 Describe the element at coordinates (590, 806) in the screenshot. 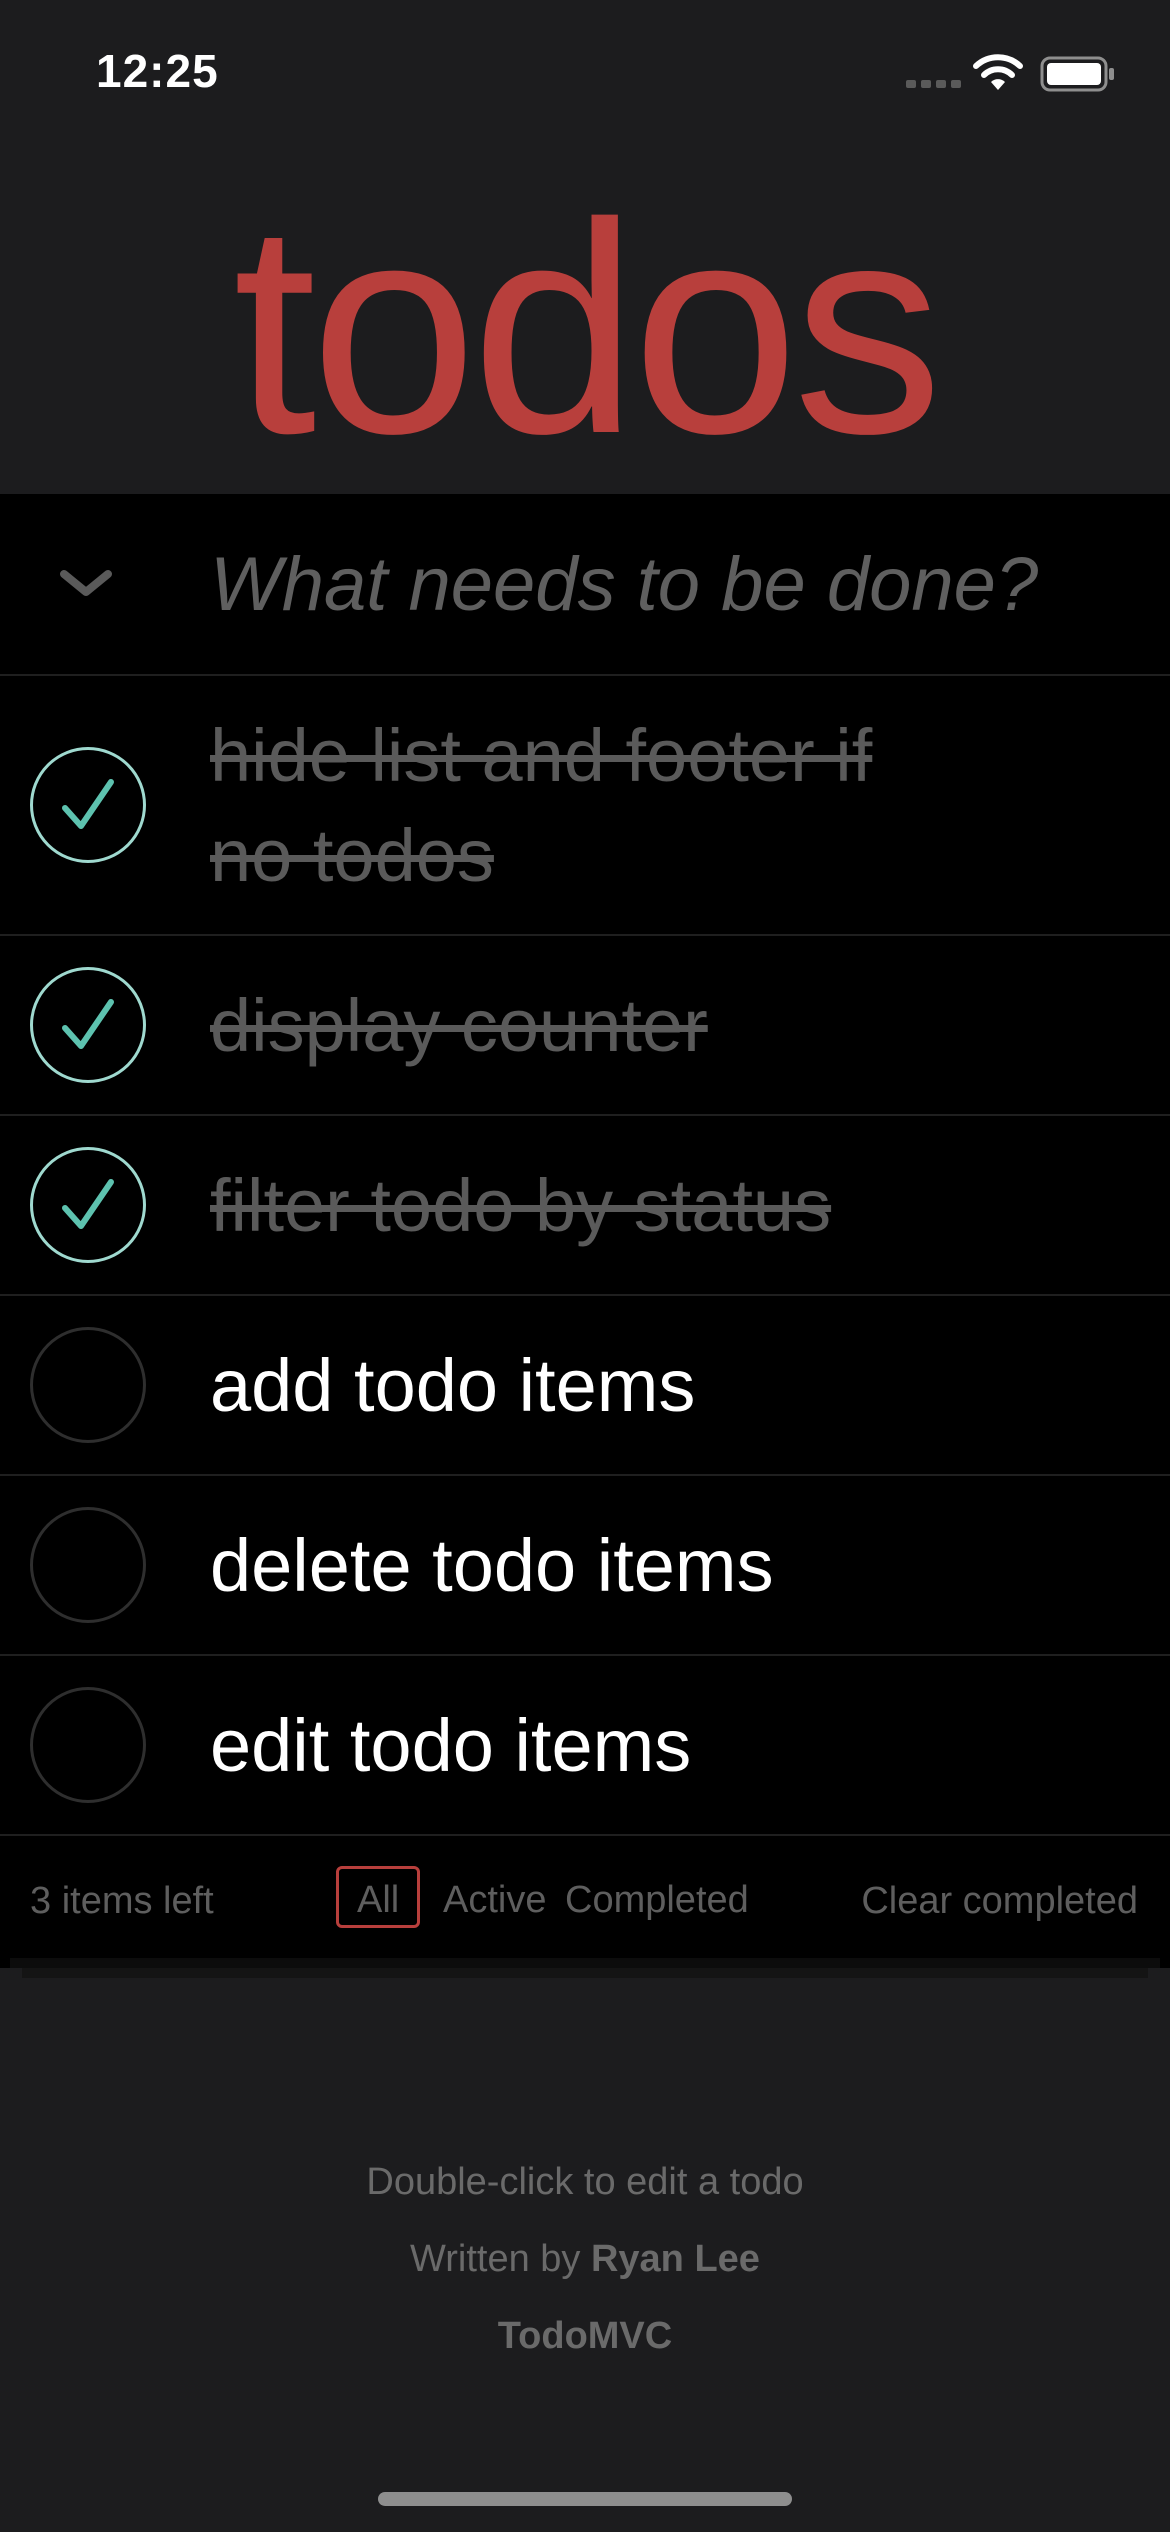

I see `todo-label: hide list and footer if no todos` at that location.